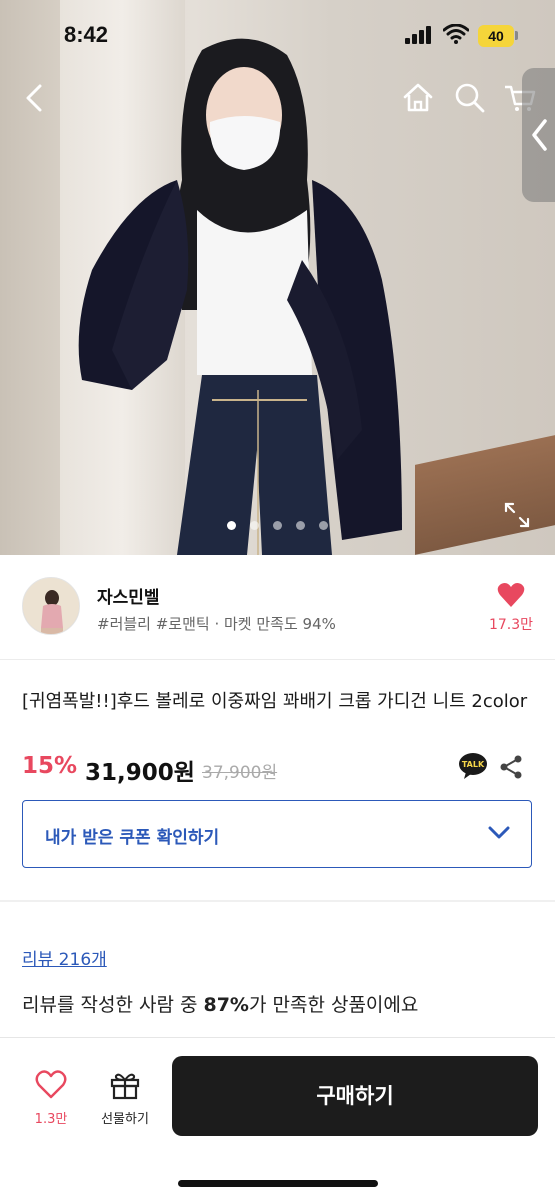 This screenshot has width=555, height=1200. What do you see at coordinates (511, 767) in the screenshot?
I see `share-icon` at bounding box center [511, 767].